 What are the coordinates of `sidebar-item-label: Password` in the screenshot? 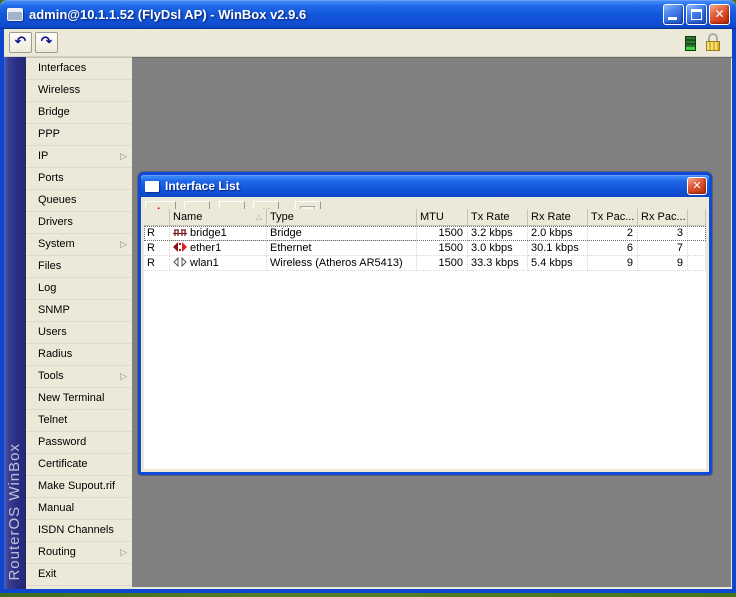 It's located at (62, 442).